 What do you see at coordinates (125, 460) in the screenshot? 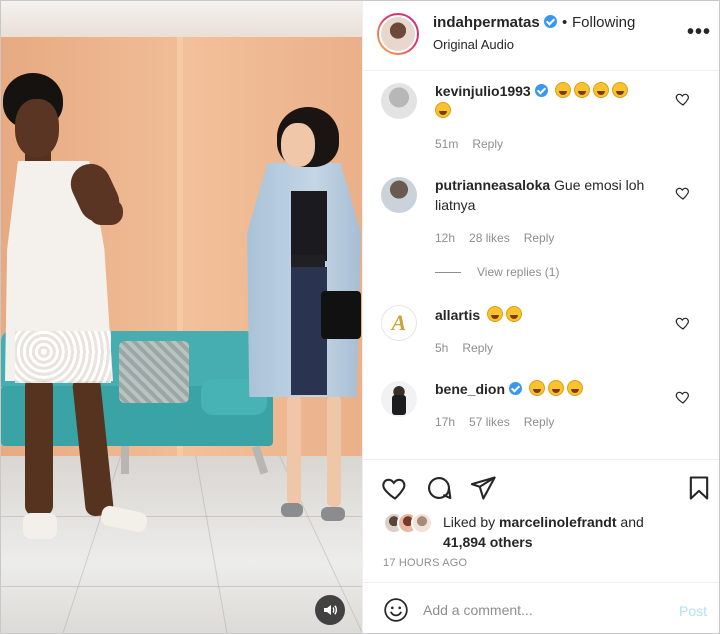
I see `sofa-leg` at bounding box center [125, 460].